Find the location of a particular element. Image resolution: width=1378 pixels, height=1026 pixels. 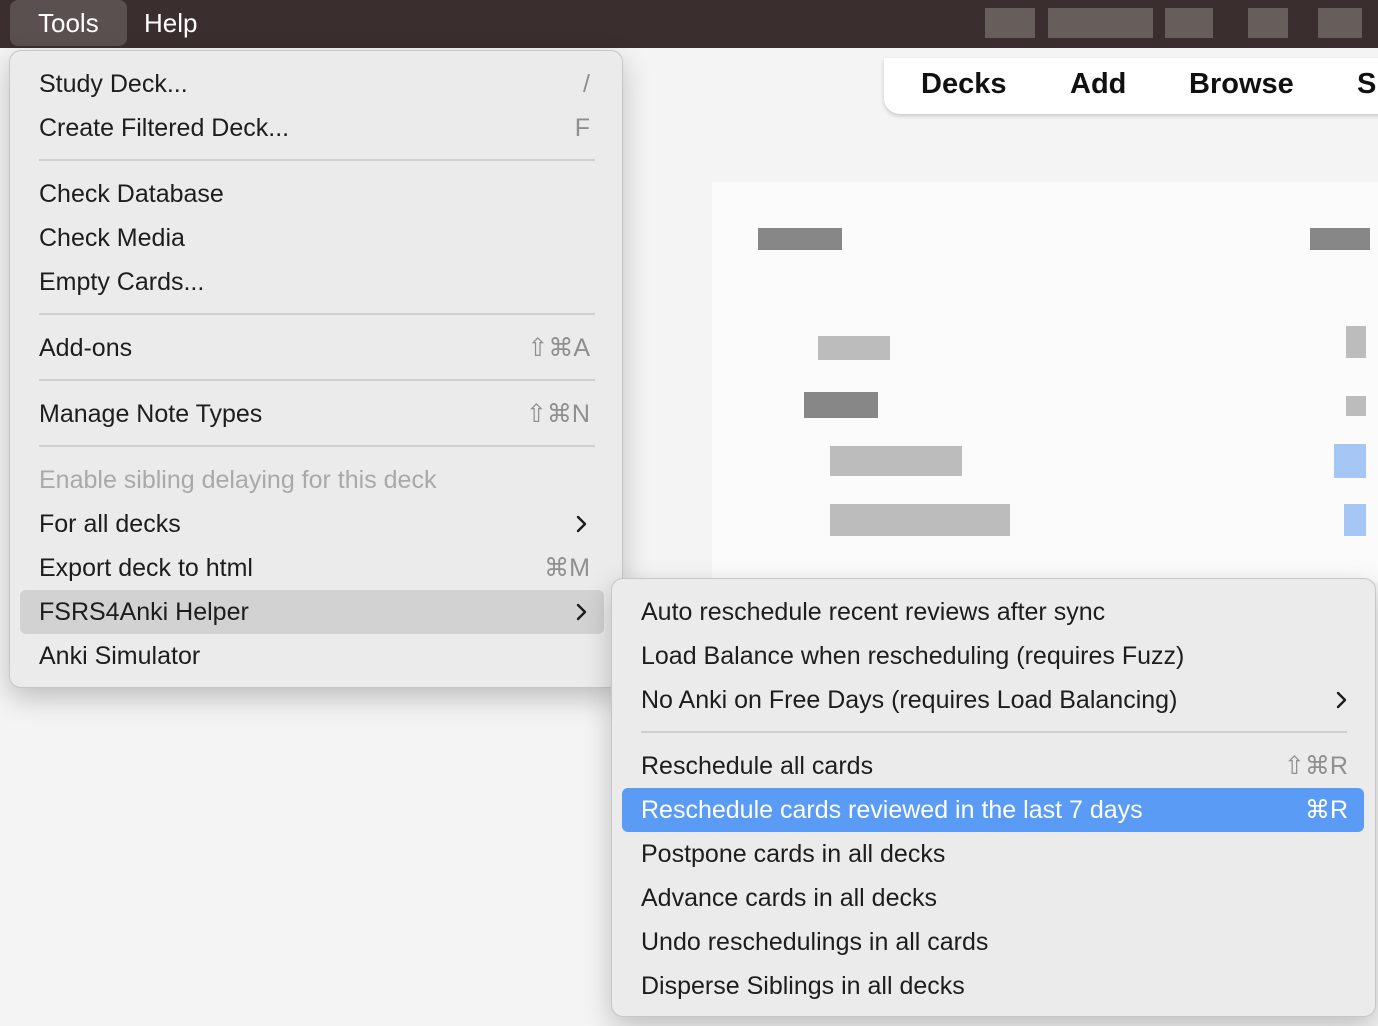

shortcut-label: / is located at coordinates (586, 84).